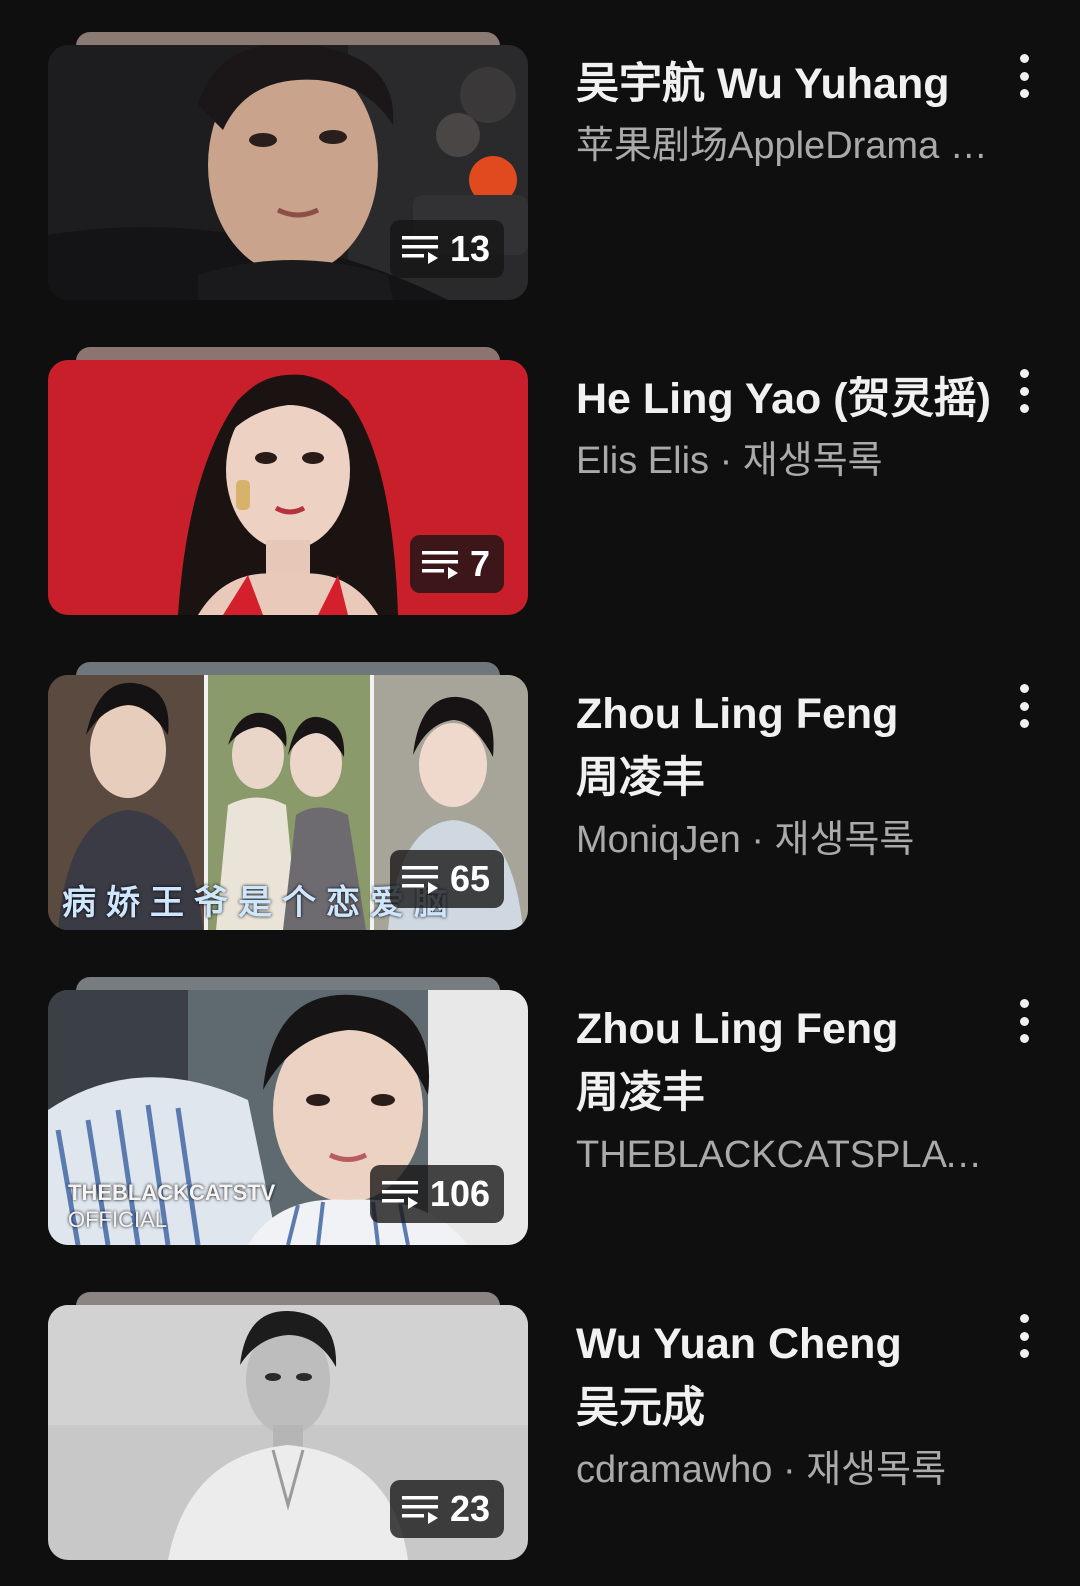 Image resolution: width=1080 pixels, height=1586 pixels. Describe the element at coordinates (172, 1192) in the screenshot. I see `thumbnail-watermark: THEBLACKCATSTV` at that location.